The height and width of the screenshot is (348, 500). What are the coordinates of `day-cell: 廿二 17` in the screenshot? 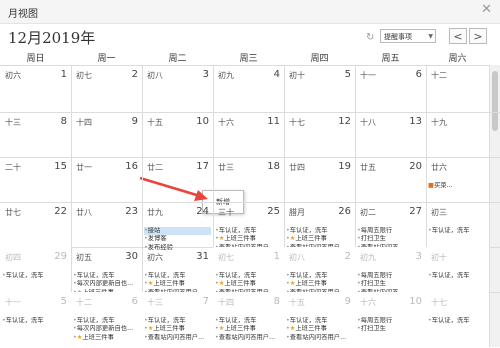 It's located at (177, 179).